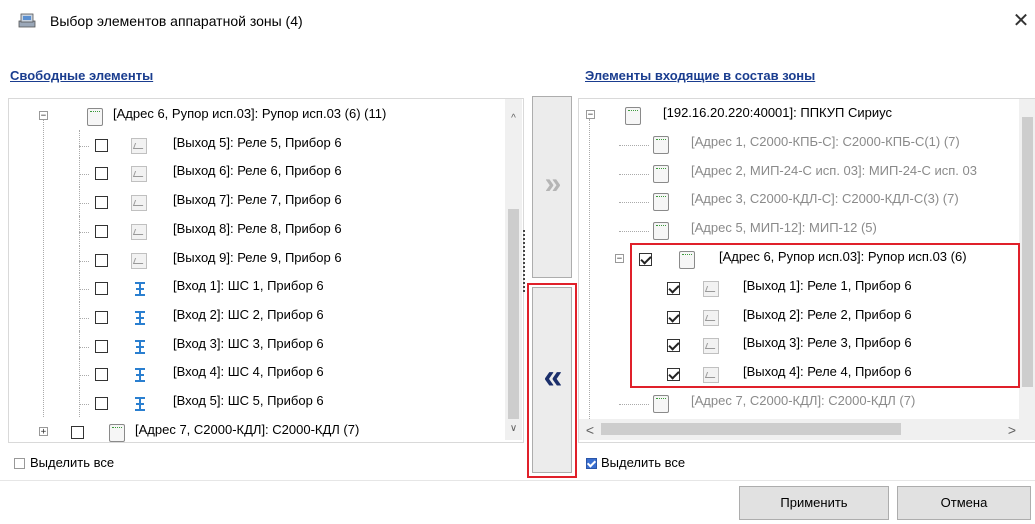 This screenshot has width=1035, height=524. What do you see at coordinates (517, 21) in the screenshot?
I see `title-bar: Выбор элементов аппаратной зоны (4) ✕` at bounding box center [517, 21].